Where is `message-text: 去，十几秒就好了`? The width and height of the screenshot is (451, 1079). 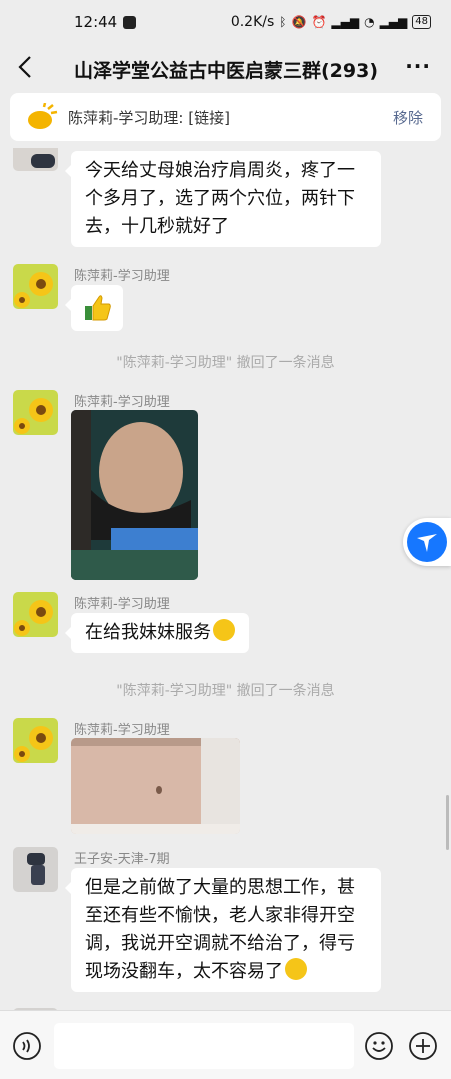
message-text: 去，十几秒就好了 is located at coordinates (157, 226).